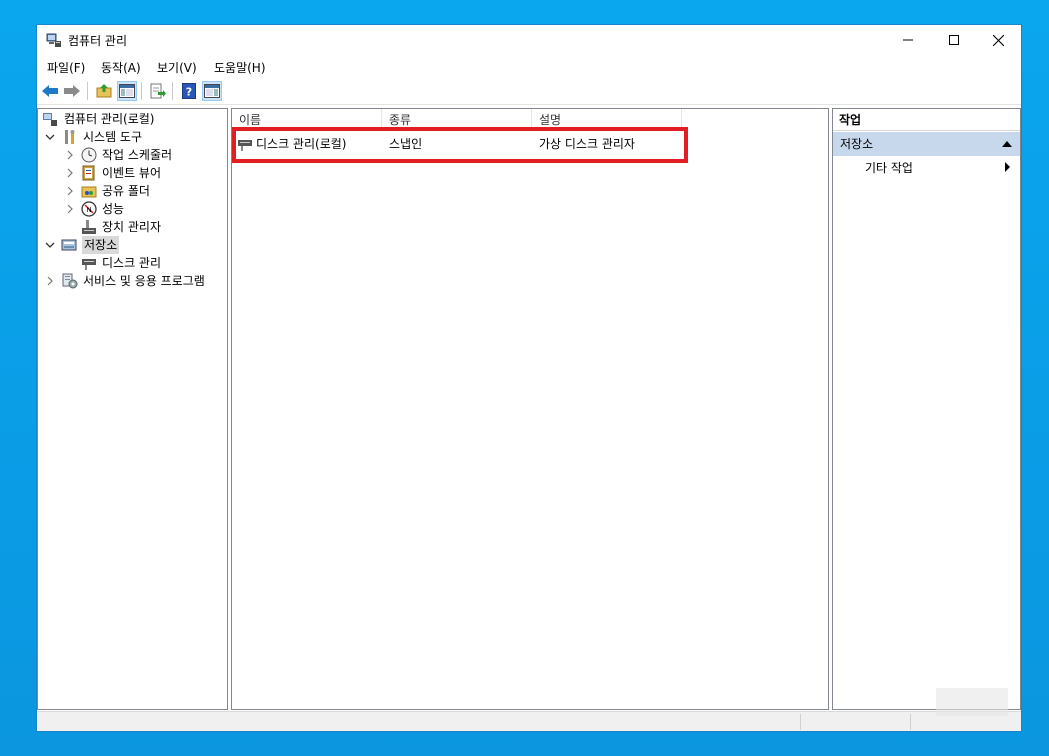  I want to click on column-header-name: 이름, so click(307, 118).